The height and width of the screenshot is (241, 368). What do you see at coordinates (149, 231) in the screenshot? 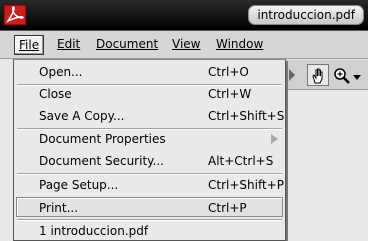
I see `menu-item-recent-file-1: 1 introduccion.pdf` at bounding box center [149, 231].